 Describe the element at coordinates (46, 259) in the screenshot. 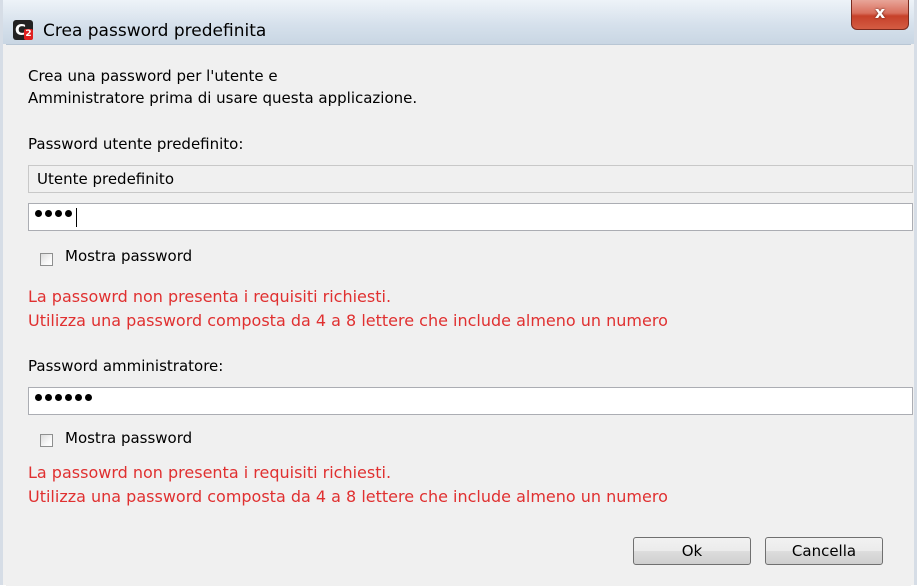

I see `user-show-password-checkbox` at that location.